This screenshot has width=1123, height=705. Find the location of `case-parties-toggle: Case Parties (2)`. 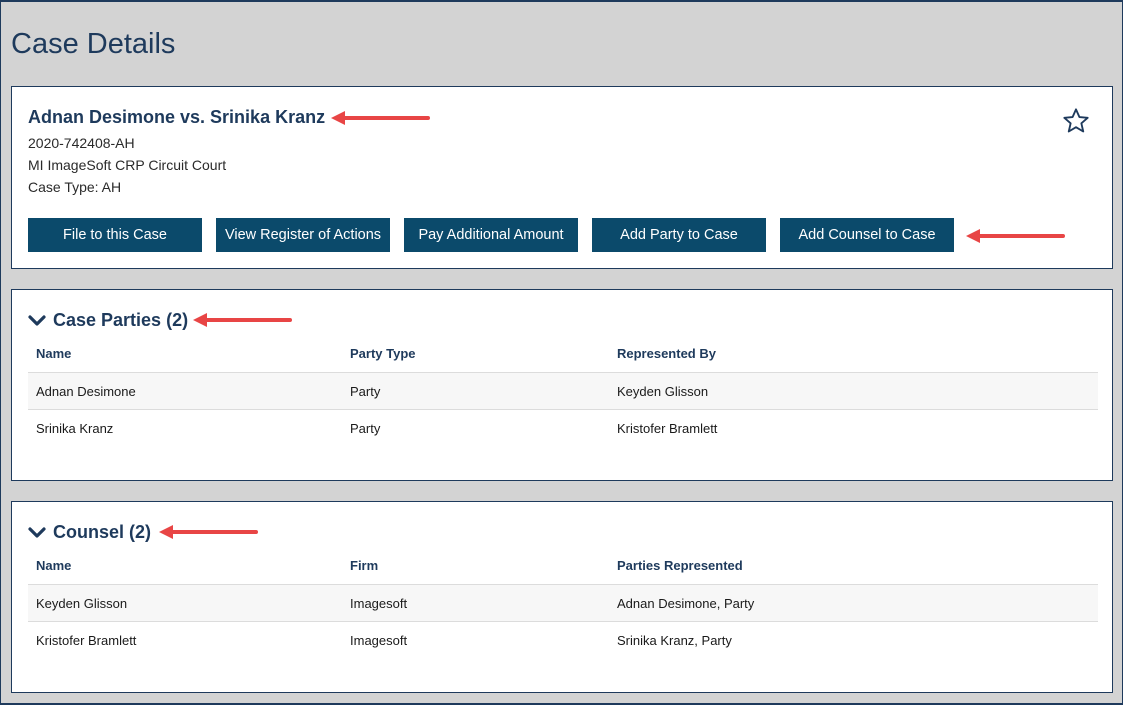

case-parties-toggle: Case Parties (2) is located at coordinates (108, 320).